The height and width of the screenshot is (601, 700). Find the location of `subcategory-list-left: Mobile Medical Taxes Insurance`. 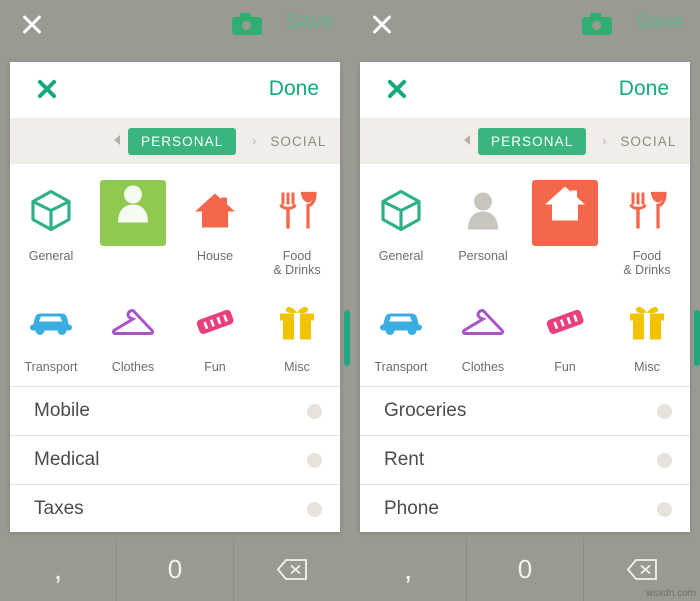

subcategory-list-left: Mobile Medical Taxes Insurance is located at coordinates (175, 459).